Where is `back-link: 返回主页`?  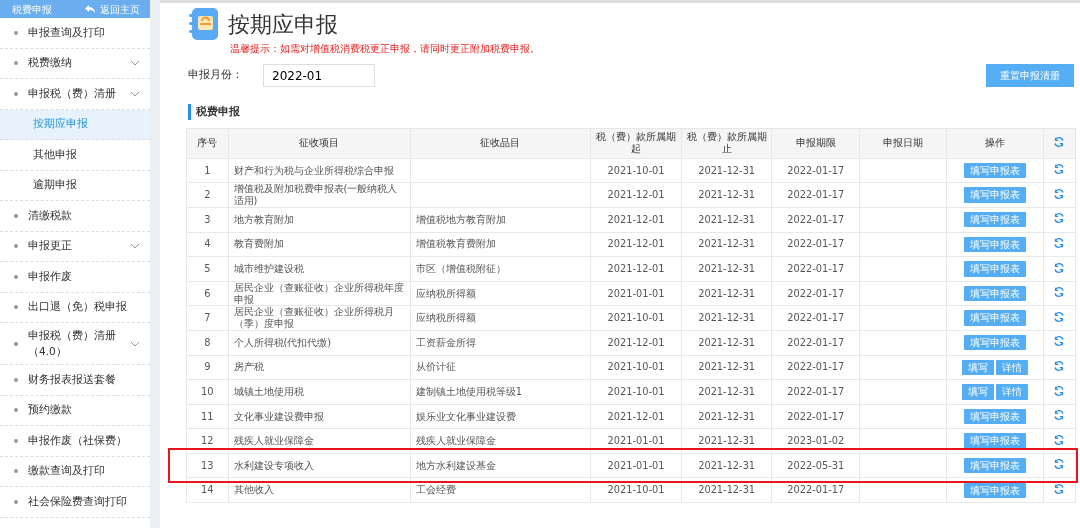 back-link: 返回主页 is located at coordinates (112, 9).